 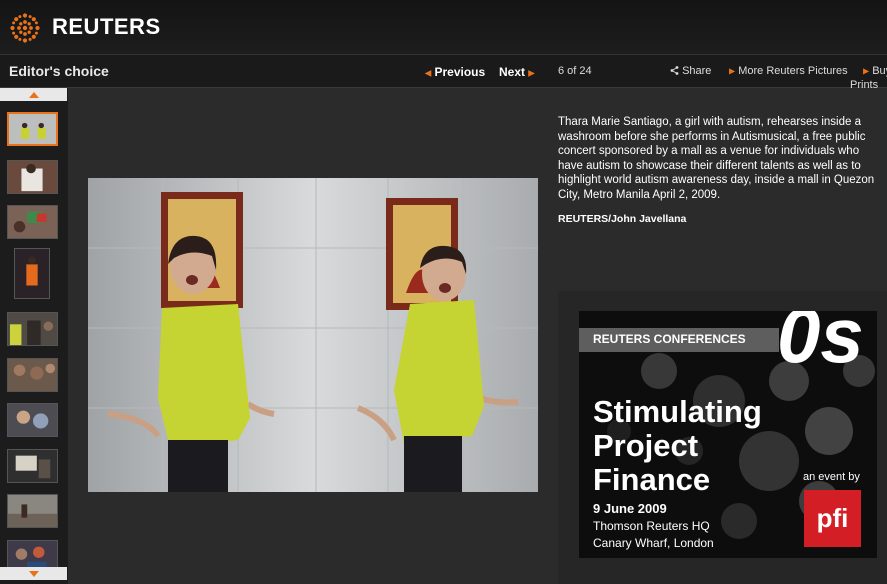 I want to click on more-pictures-label: More Reuters Pictures, so click(x=793, y=71).